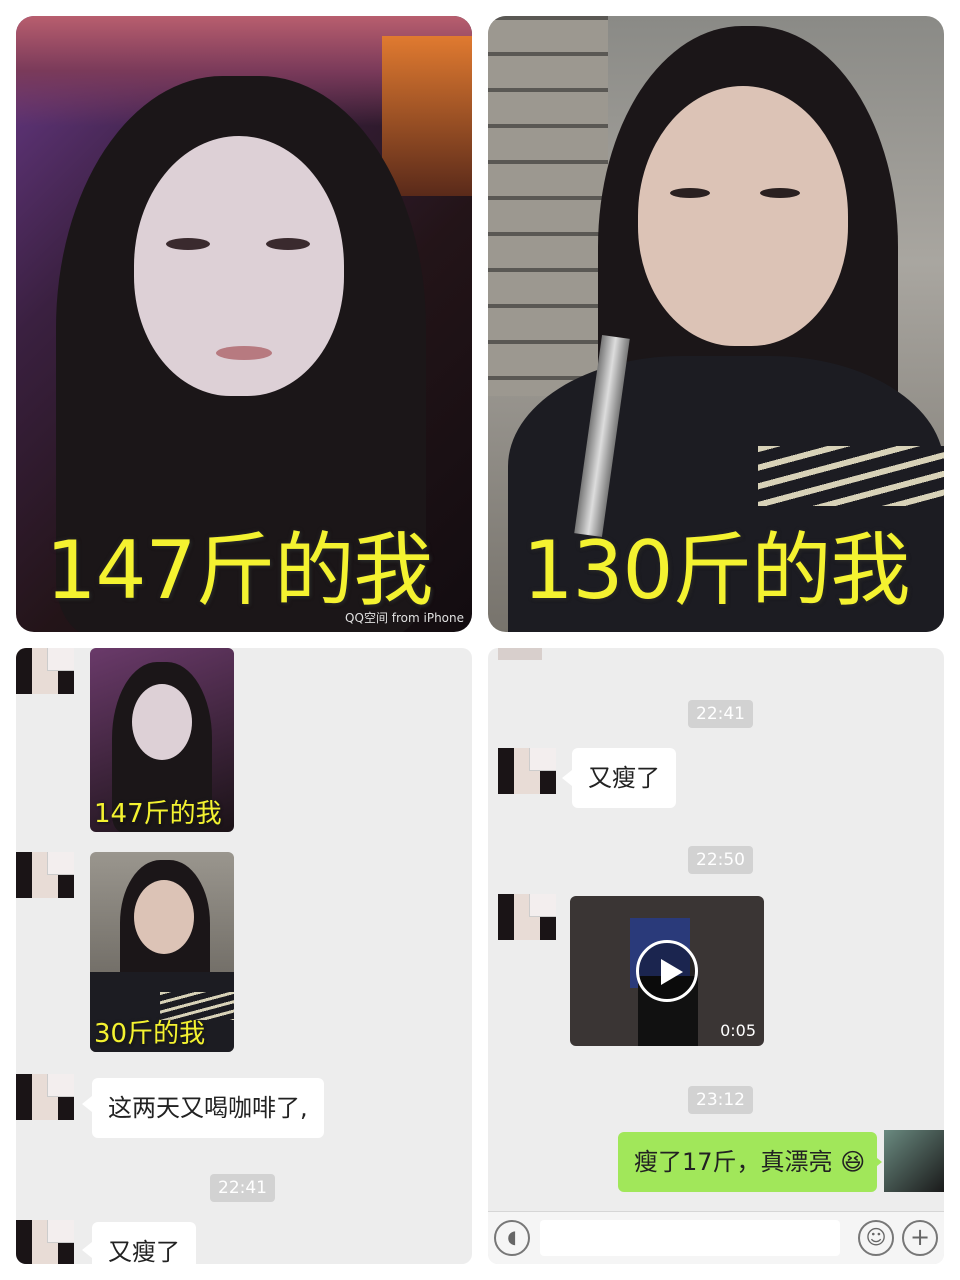  What do you see at coordinates (733, 1162) in the screenshot?
I see `reply-text: 瘦了17斤，真漂亮` at bounding box center [733, 1162].